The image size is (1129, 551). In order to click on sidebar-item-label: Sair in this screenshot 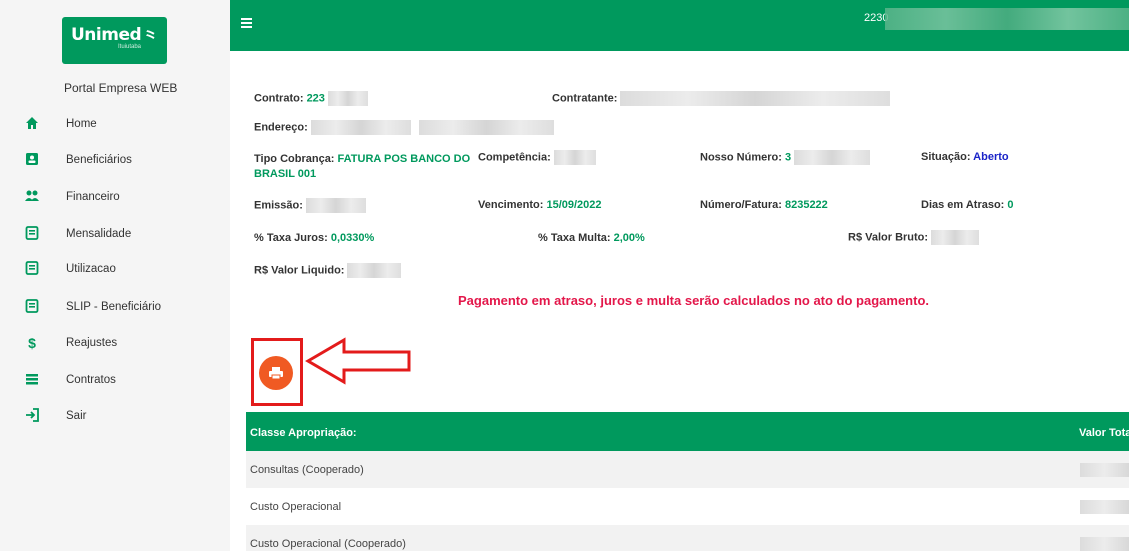, I will do `click(76, 416)`.